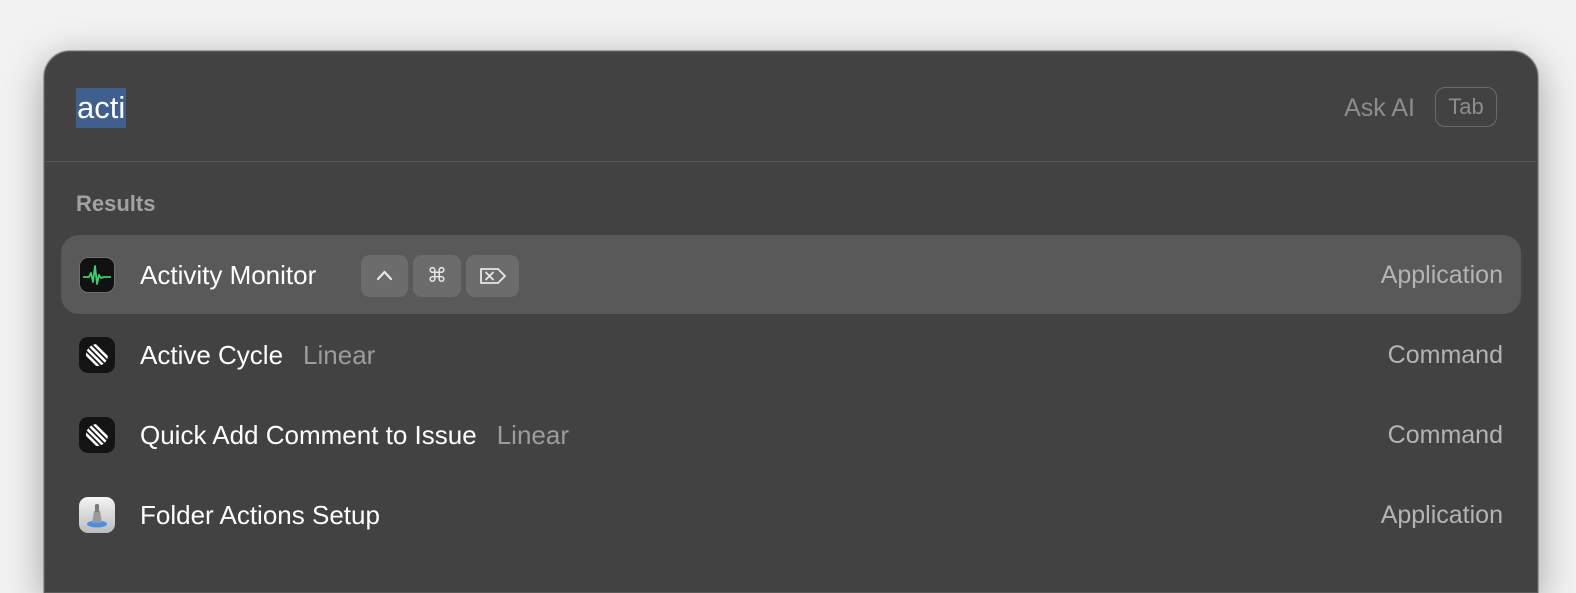 This screenshot has height=593, width=1576. I want to click on result-row-active-cycle: Active Cycle Linear Command, so click(791, 354).